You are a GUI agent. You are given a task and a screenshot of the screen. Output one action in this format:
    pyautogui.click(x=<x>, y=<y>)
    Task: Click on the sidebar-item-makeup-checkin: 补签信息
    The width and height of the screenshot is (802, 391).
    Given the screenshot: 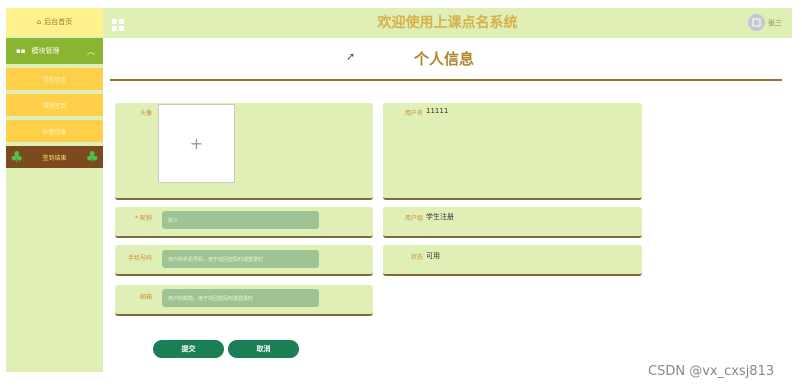 What is the action you would take?
    pyautogui.click(x=54, y=131)
    